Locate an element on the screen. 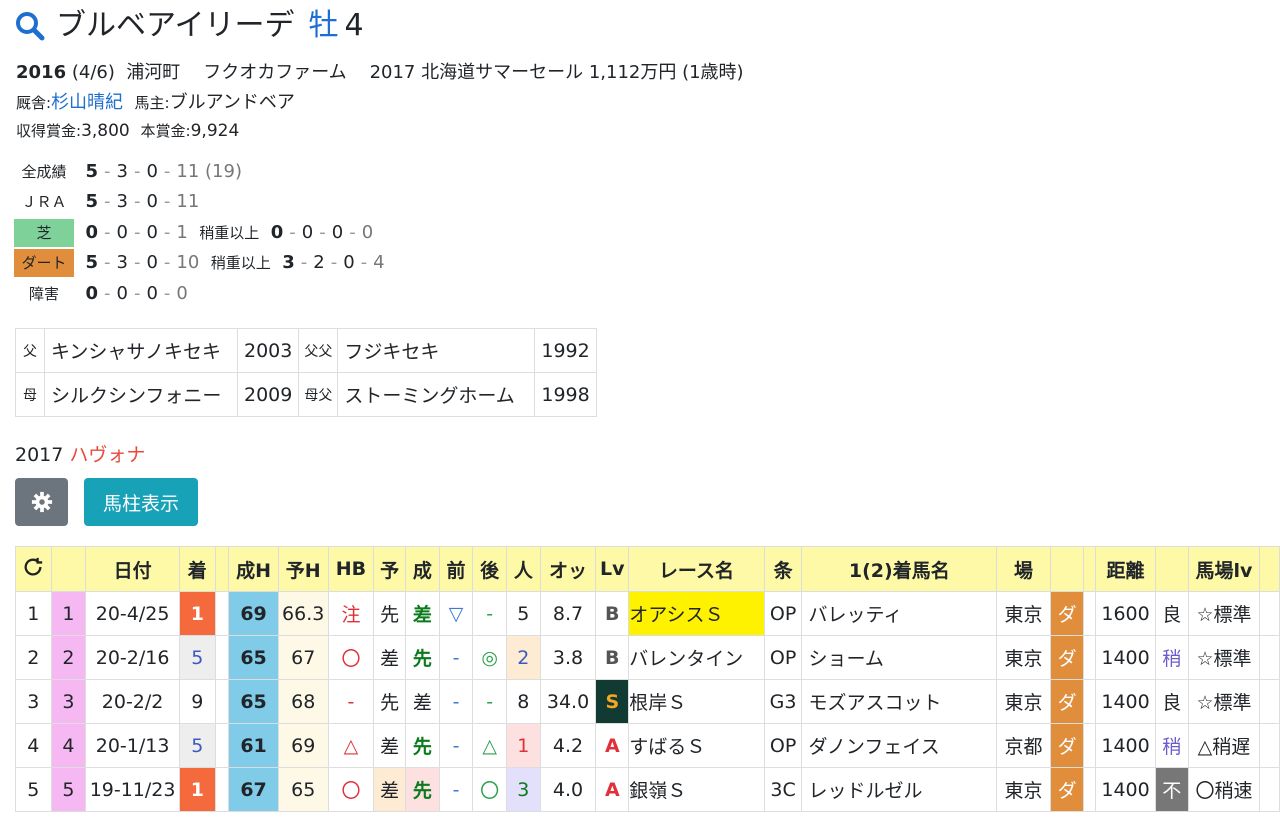 The image size is (1280, 819). column-header: 成 is located at coordinates (422, 569).